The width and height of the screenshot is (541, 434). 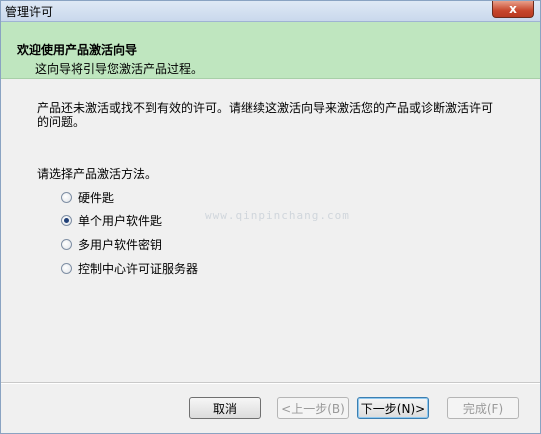 What do you see at coordinates (29, 12) in the screenshot?
I see `window-title: 管理许可` at bounding box center [29, 12].